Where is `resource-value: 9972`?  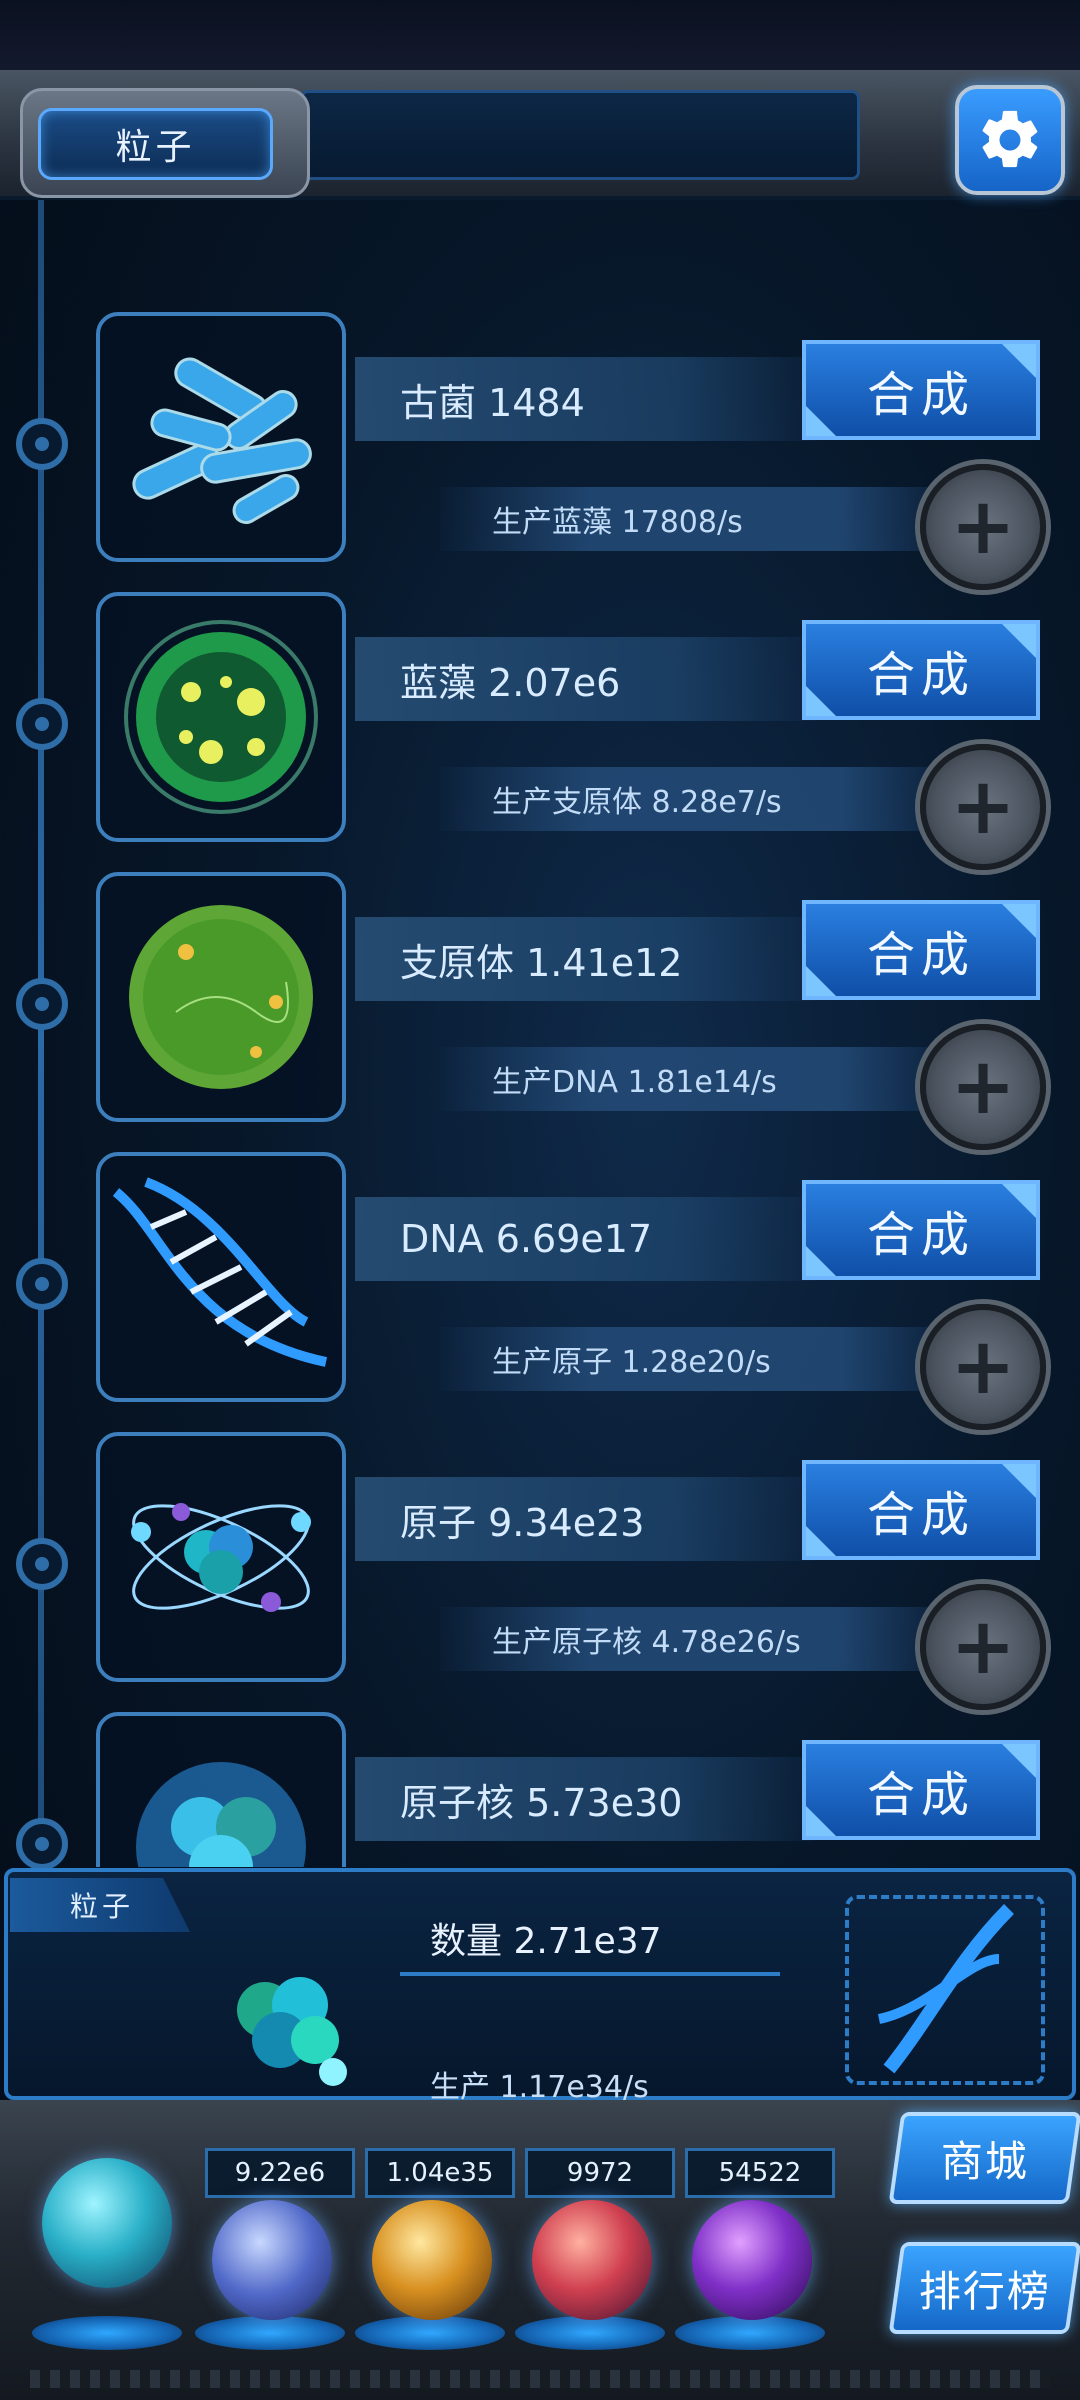 resource-value: 9972 is located at coordinates (600, 2173).